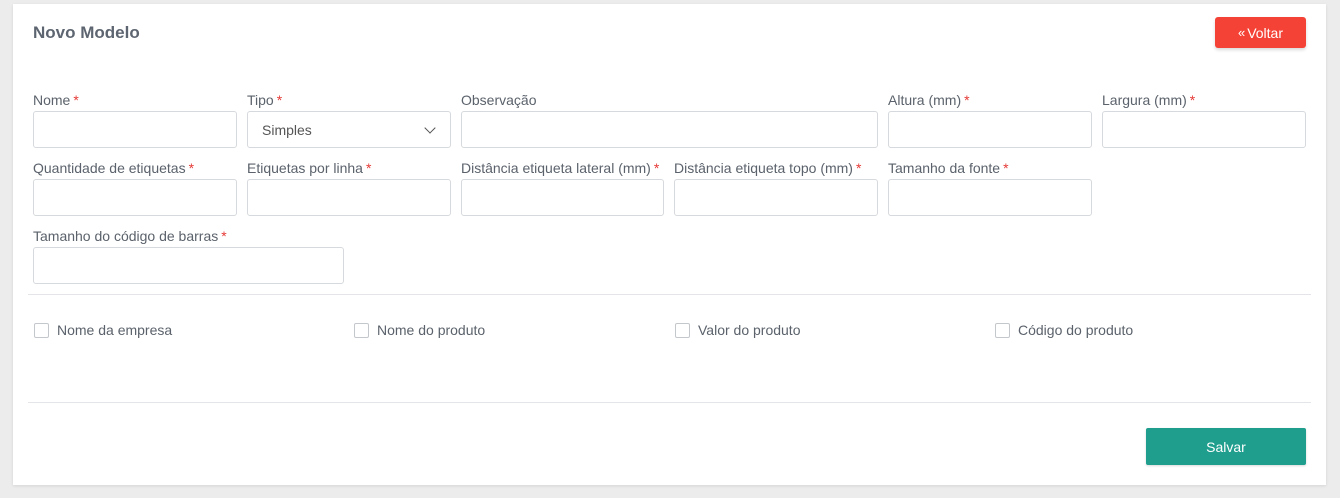 The image size is (1340, 498). Describe the element at coordinates (135, 197) in the screenshot. I see `quantidade-input` at that location.